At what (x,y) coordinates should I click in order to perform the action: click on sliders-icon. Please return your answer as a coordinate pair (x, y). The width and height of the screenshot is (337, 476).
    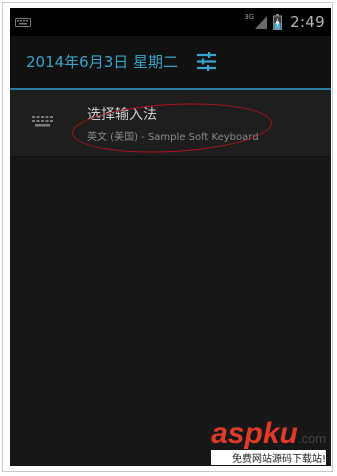
    Looking at the image, I should click on (206, 61).